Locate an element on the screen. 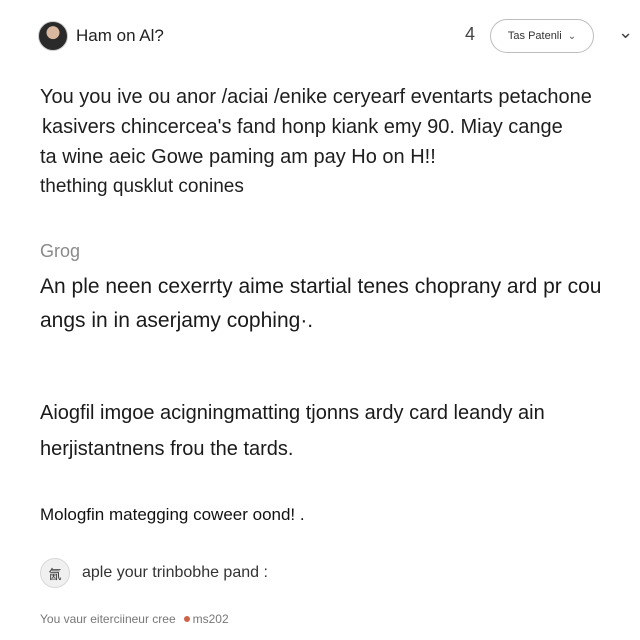 Image resolution: width=640 pixels, height=640 pixels. status-dot-icon is located at coordinates (186, 619).